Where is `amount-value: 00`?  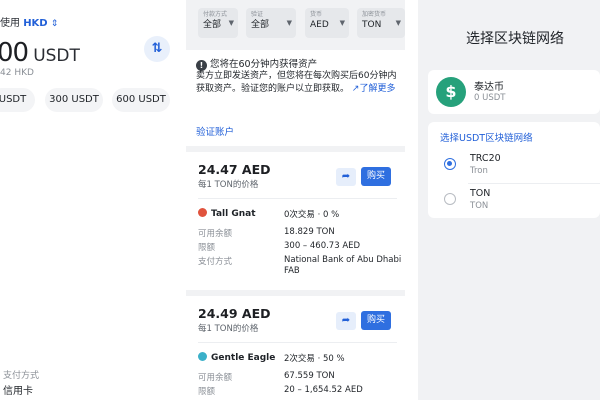 amount-value: 00 is located at coordinates (14, 53).